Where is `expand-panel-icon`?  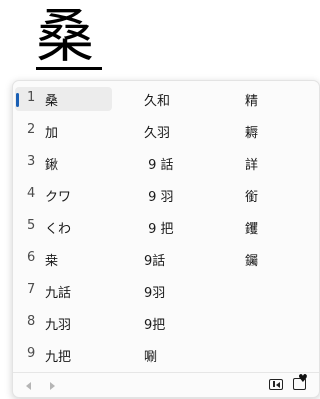 expand-panel-icon is located at coordinates (276, 384).